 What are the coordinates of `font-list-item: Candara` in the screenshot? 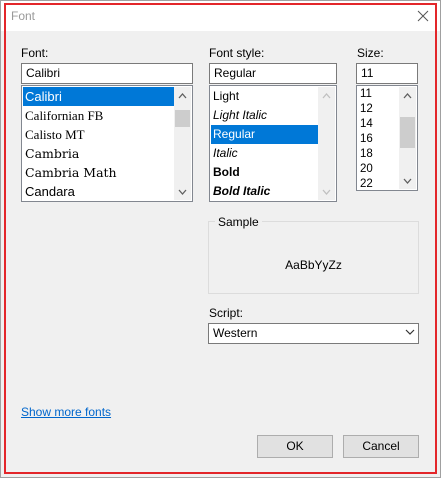 It's located at (98, 191).